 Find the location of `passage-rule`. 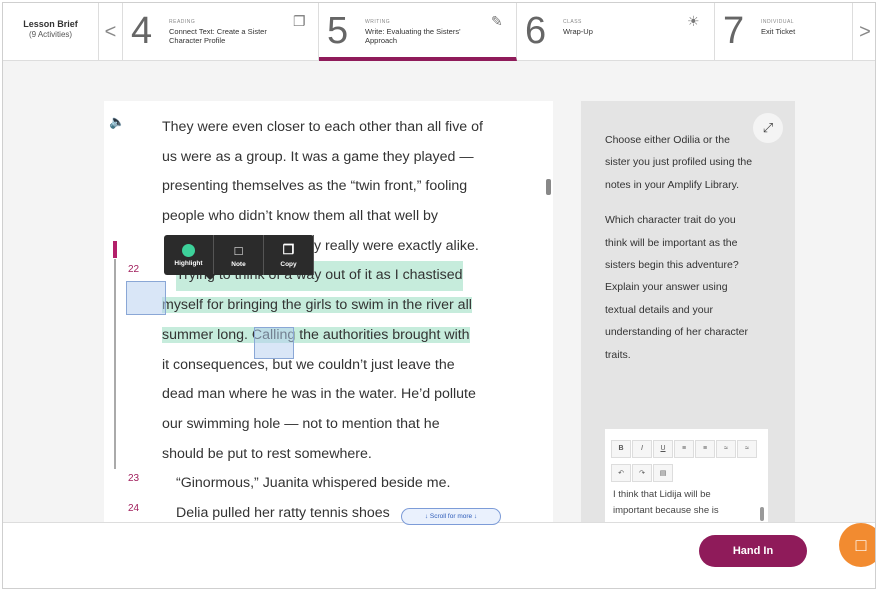

passage-rule is located at coordinates (115, 364).